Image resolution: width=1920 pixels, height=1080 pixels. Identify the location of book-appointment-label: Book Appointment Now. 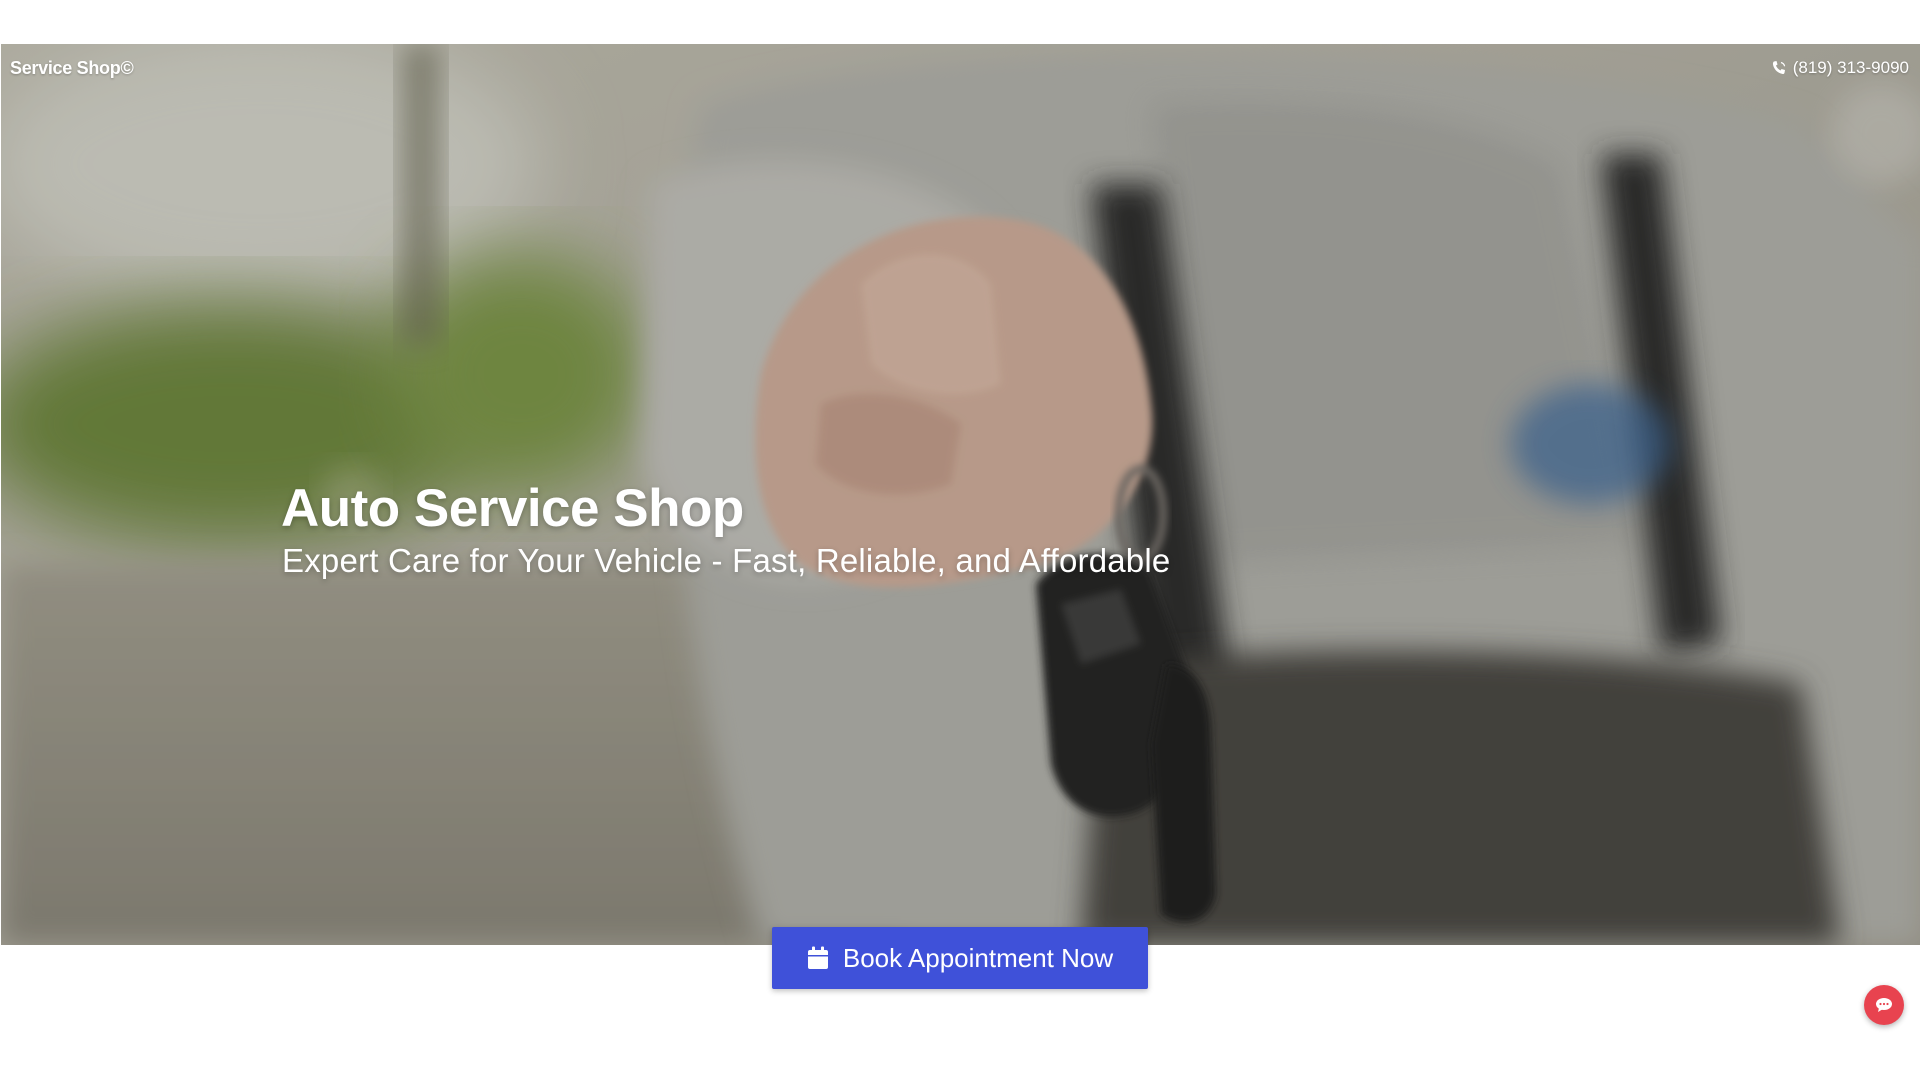
(978, 957).